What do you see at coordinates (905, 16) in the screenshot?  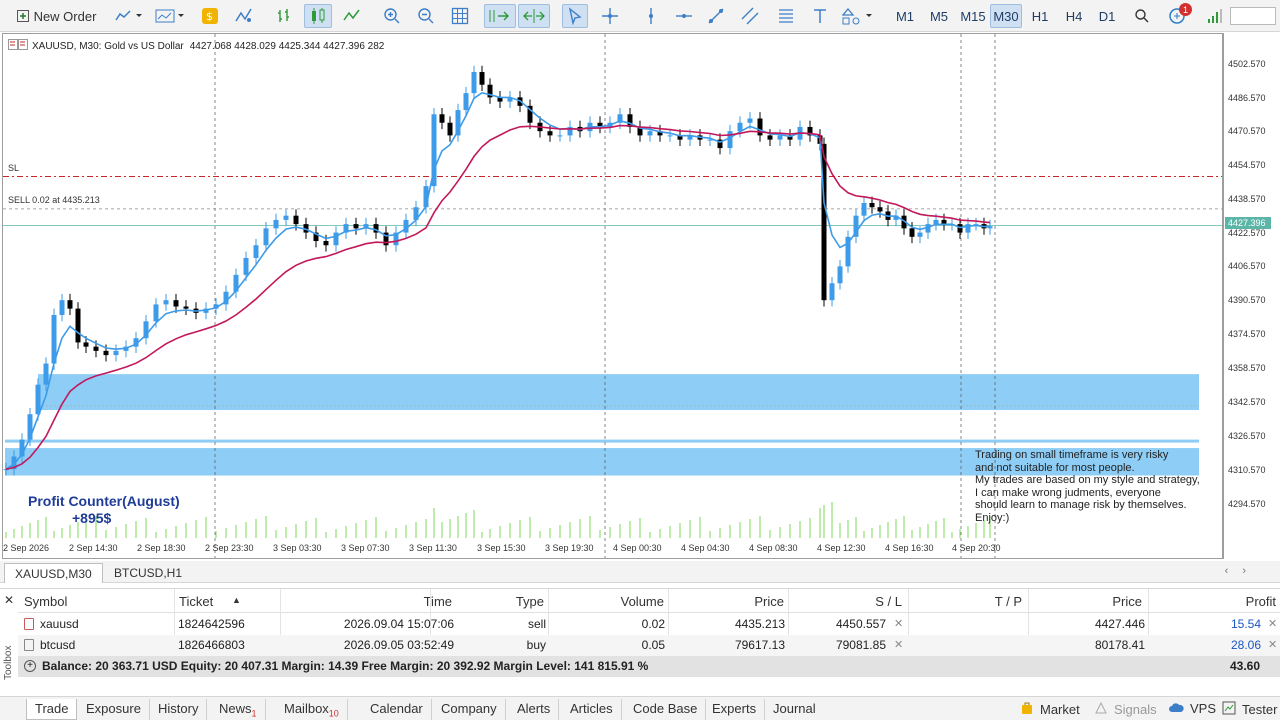 I see `timeframe-m1: M1` at bounding box center [905, 16].